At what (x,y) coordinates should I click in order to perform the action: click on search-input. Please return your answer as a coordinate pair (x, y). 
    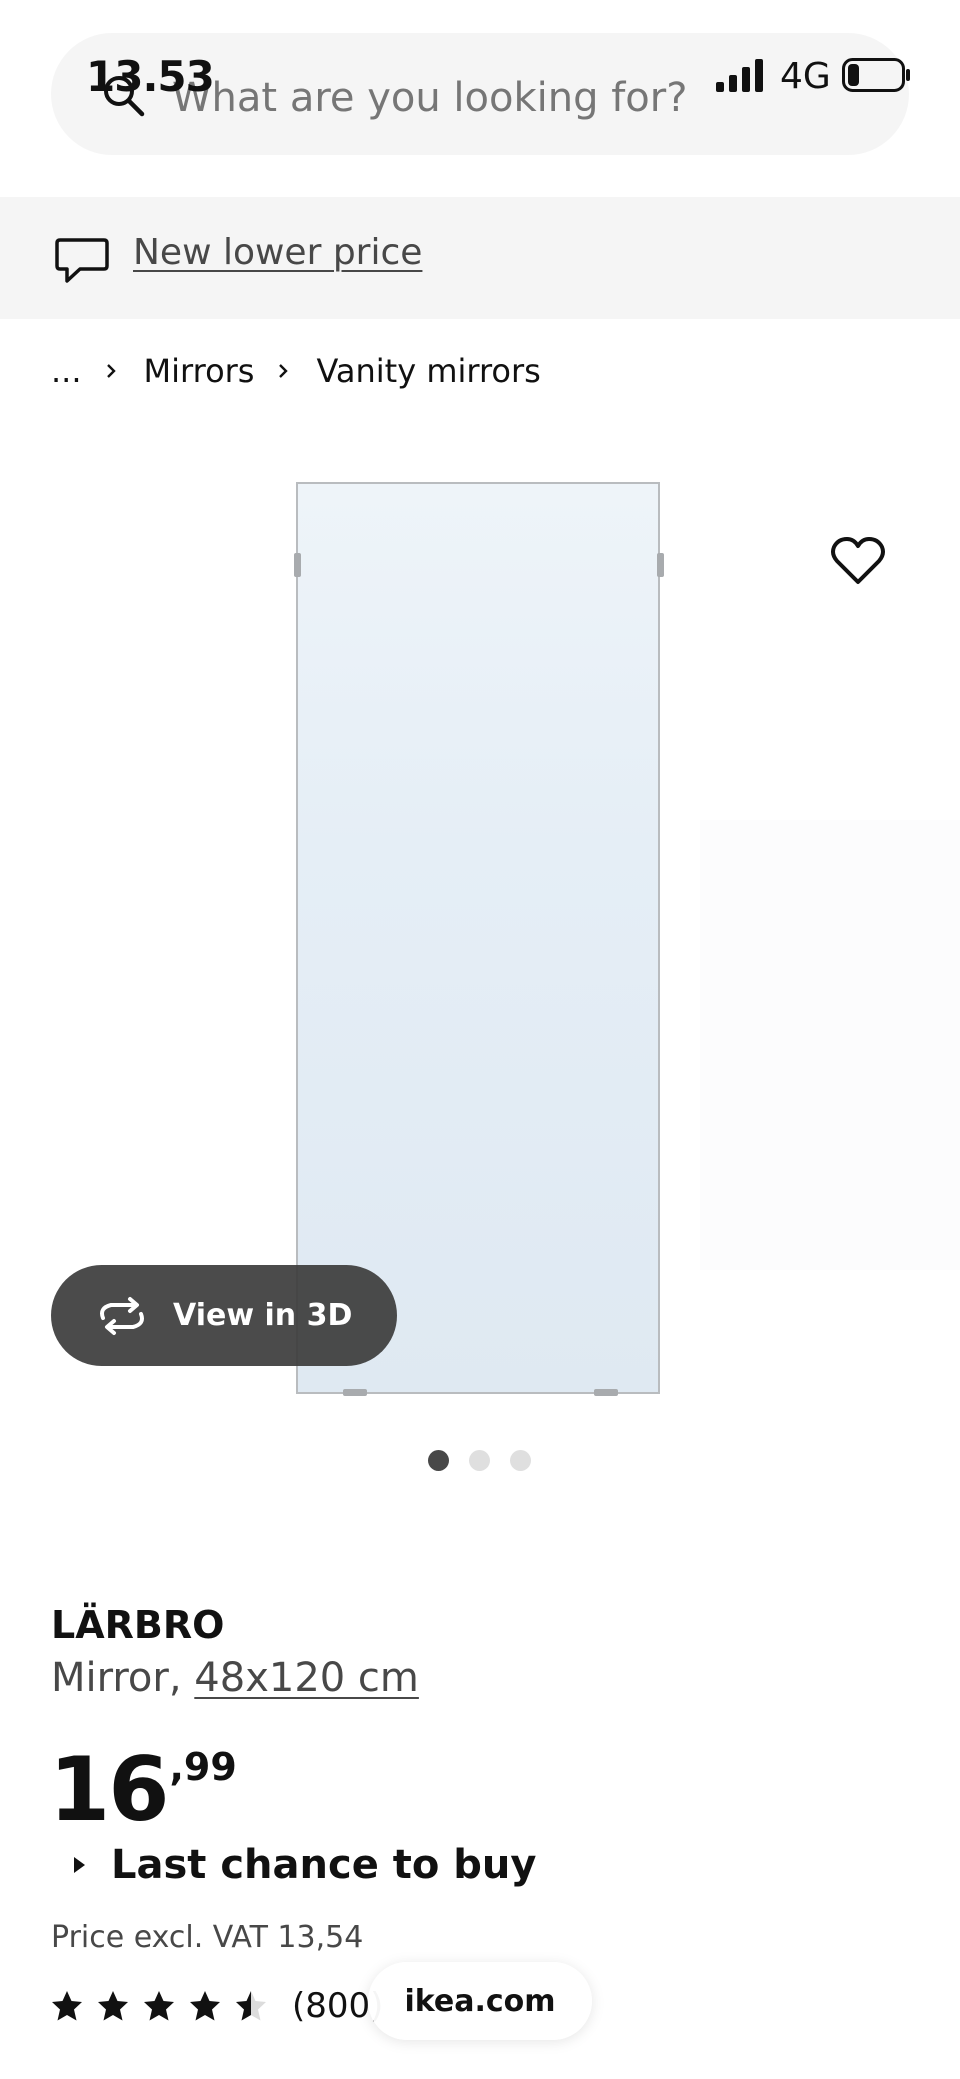
    Looking at the image, I should click on (452, 98).